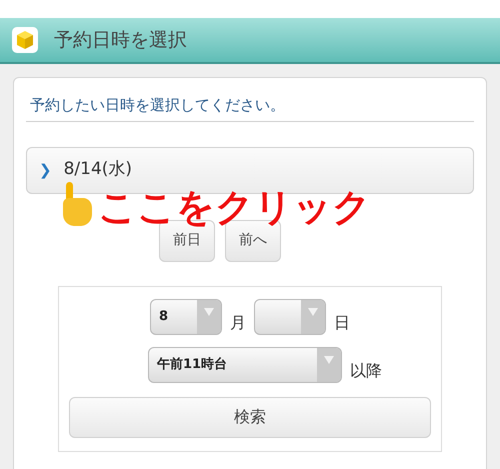 The image size is (500, 469). I want to click on day-label: 日, so click(342, 323).